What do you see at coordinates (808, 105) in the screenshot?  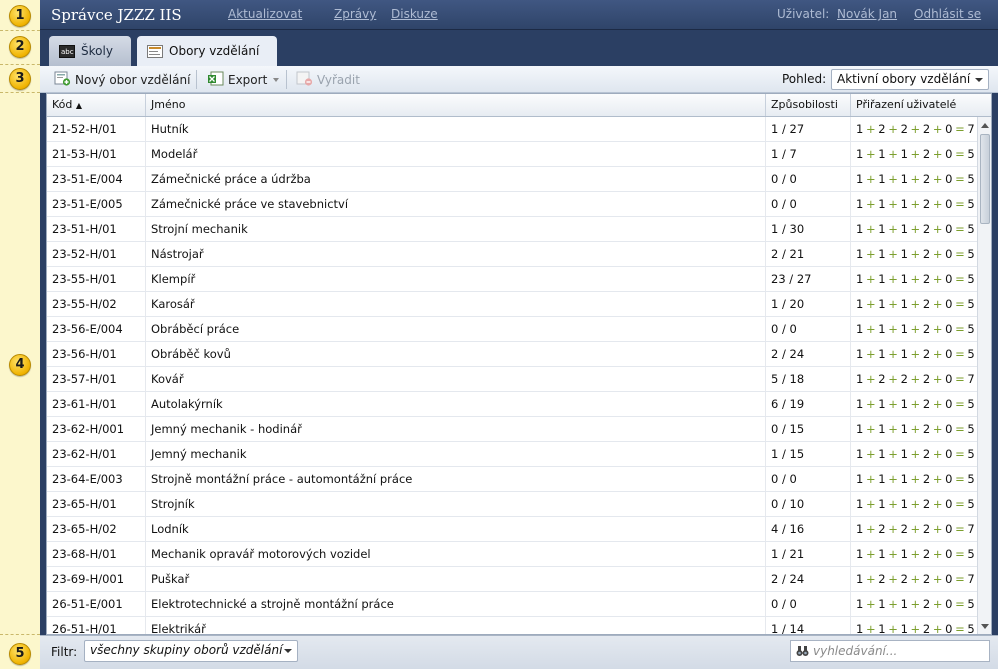 I see `column-header-competences: Způsobilosti` at bounding box center [808, 105].